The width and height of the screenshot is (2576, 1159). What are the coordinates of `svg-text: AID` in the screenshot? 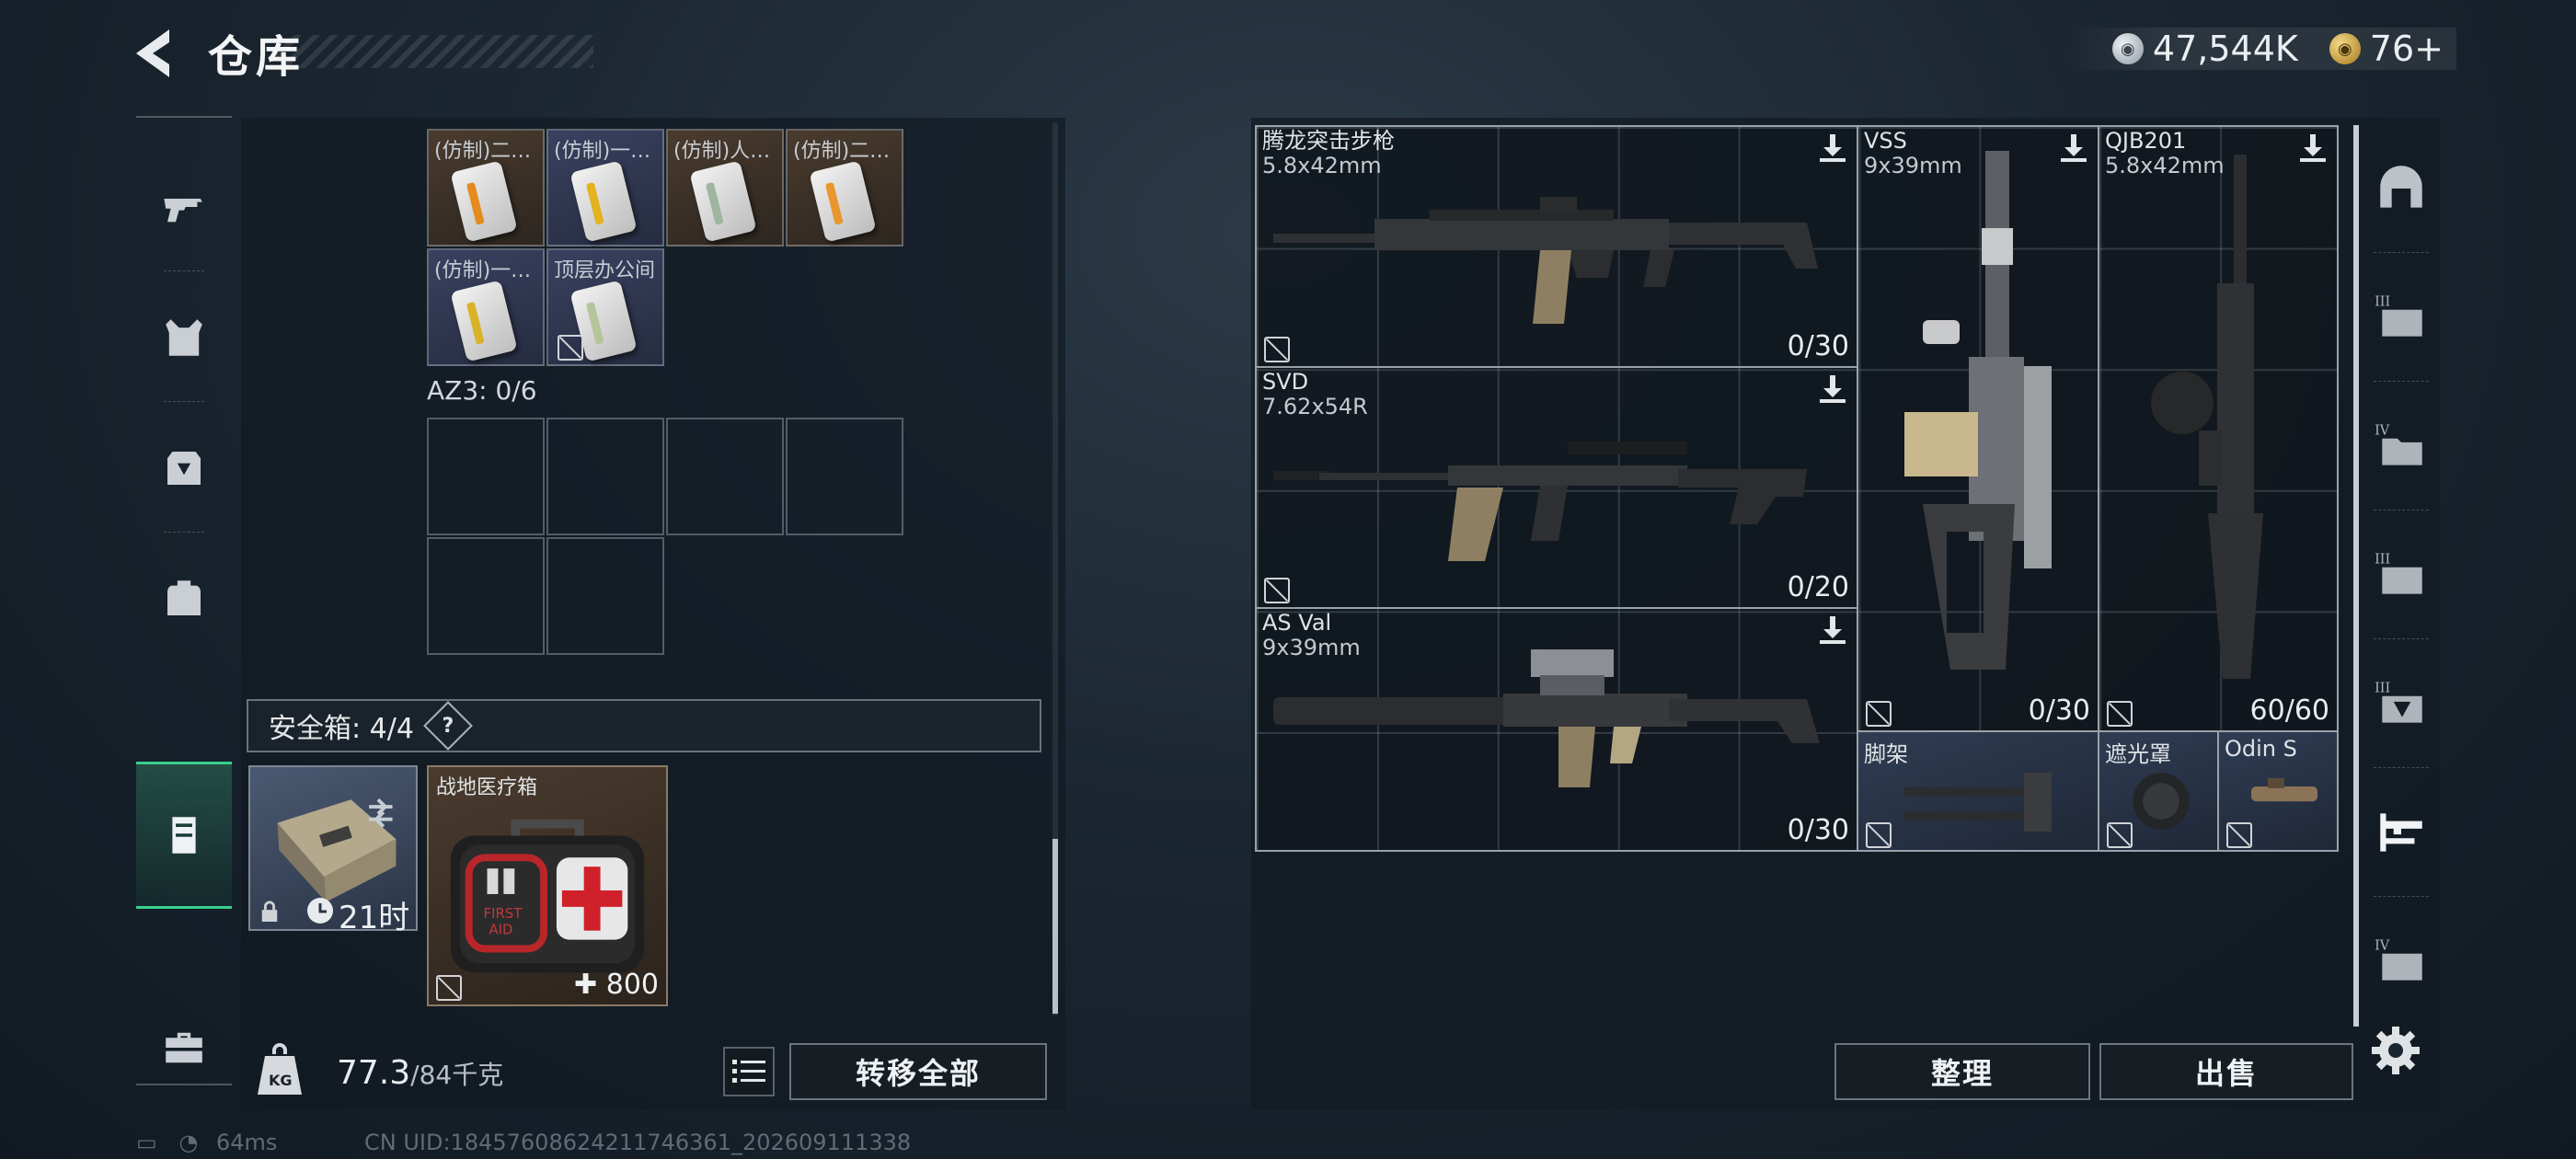 It's located at (500, 930).